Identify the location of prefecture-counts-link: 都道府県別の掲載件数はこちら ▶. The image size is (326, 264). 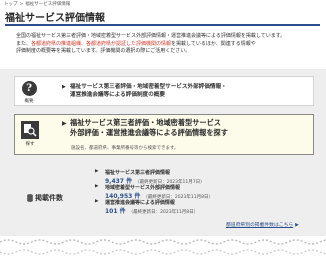
(262, 224).